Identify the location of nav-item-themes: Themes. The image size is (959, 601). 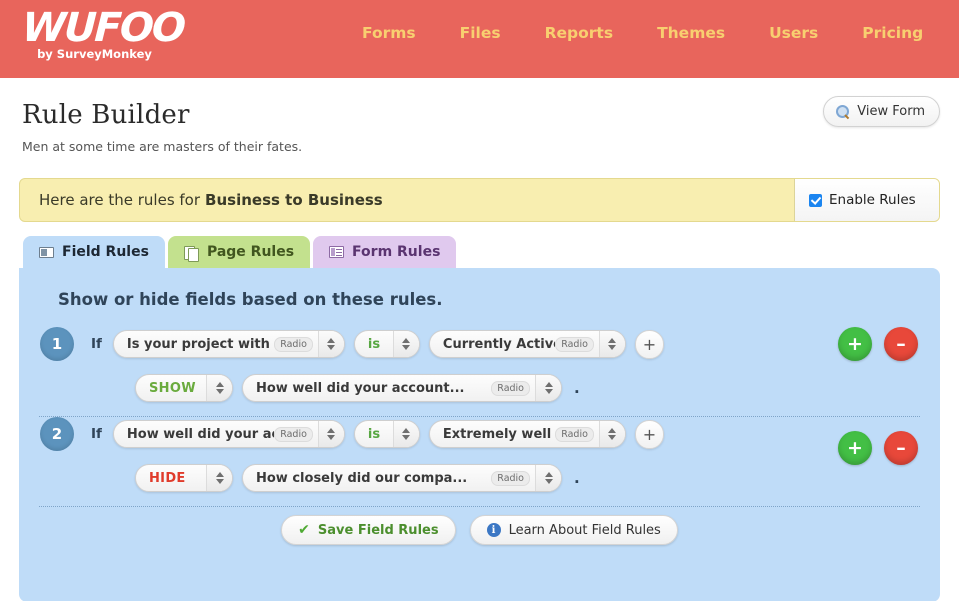
(691, 33).